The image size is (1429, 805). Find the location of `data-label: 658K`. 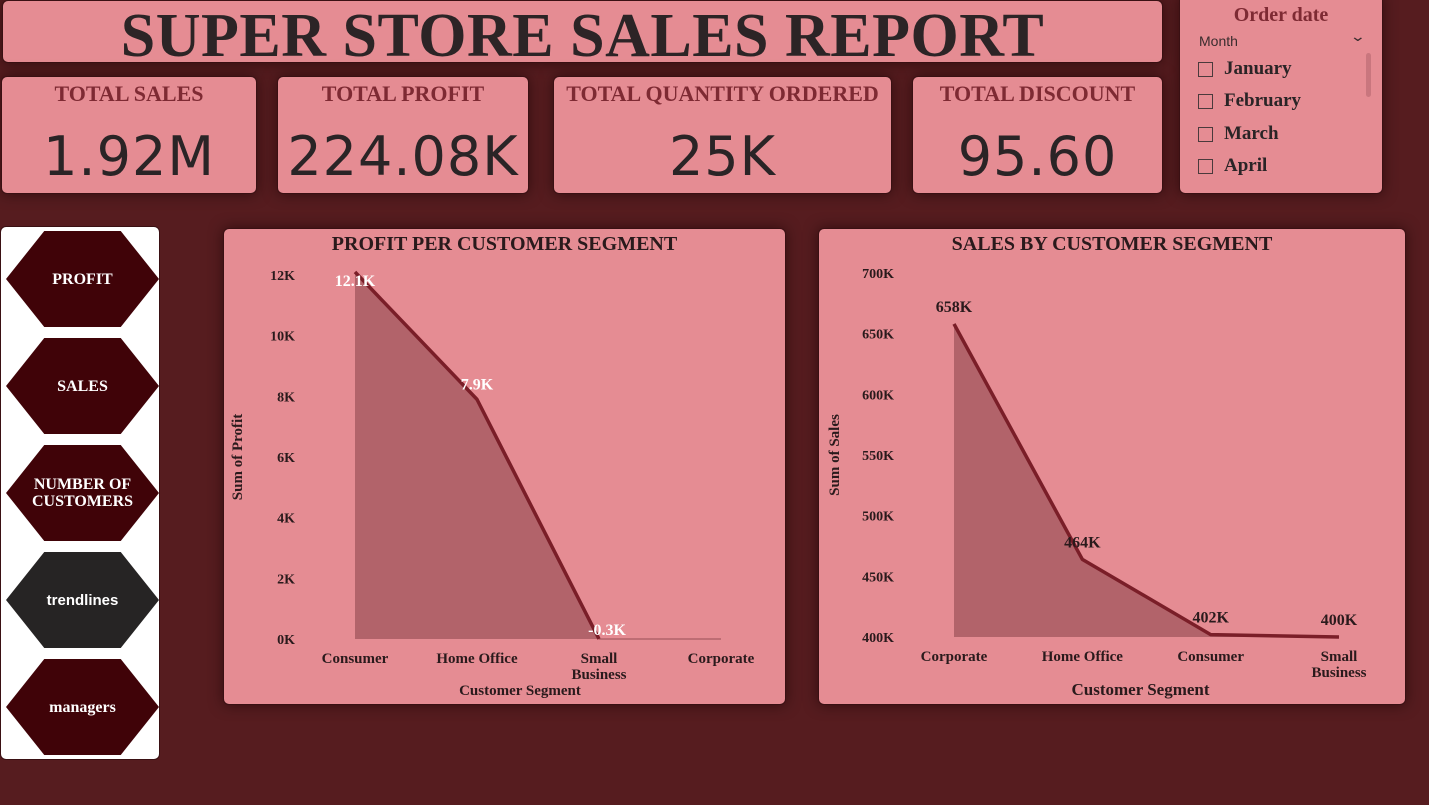

data-label: 658K is located at coordinates (954, 307).